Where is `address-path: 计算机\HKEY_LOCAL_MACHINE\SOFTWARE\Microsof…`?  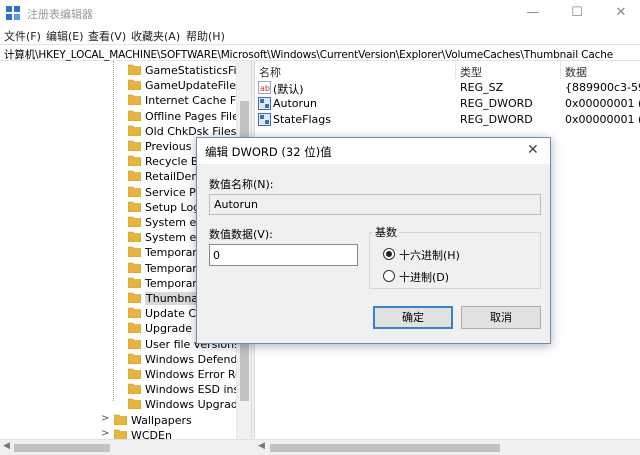
address-path: 计算机\HKEY_LOCAL_MACHINE\SOFTWARE\Microsof… is located at coordinates (309, 55).